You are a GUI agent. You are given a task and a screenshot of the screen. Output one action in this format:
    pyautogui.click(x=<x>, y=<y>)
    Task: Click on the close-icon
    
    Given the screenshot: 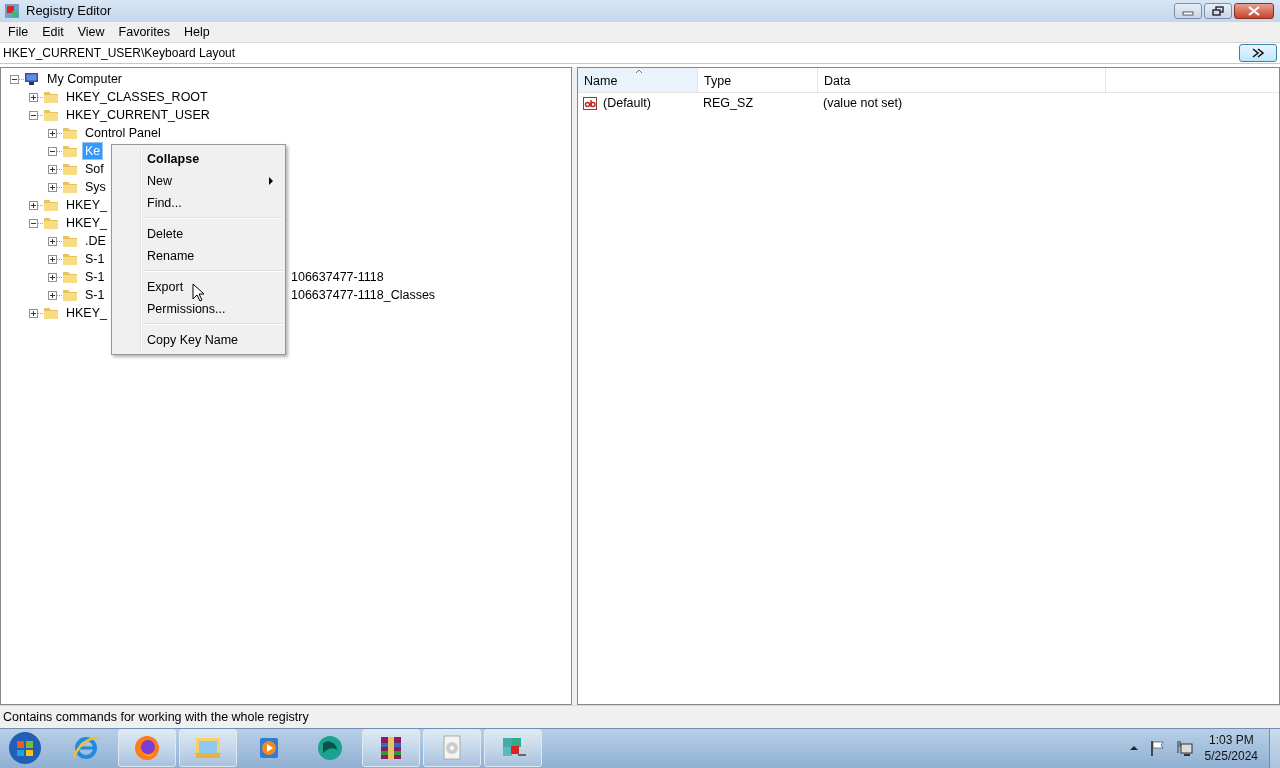 What is the action you would take?
    pyautogui.click(x=1254, y=10)
    